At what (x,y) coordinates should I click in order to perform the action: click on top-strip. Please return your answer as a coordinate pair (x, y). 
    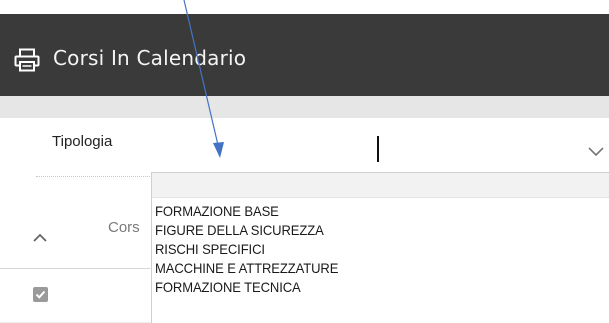
    Looking at the image, I should click on (304, 7).